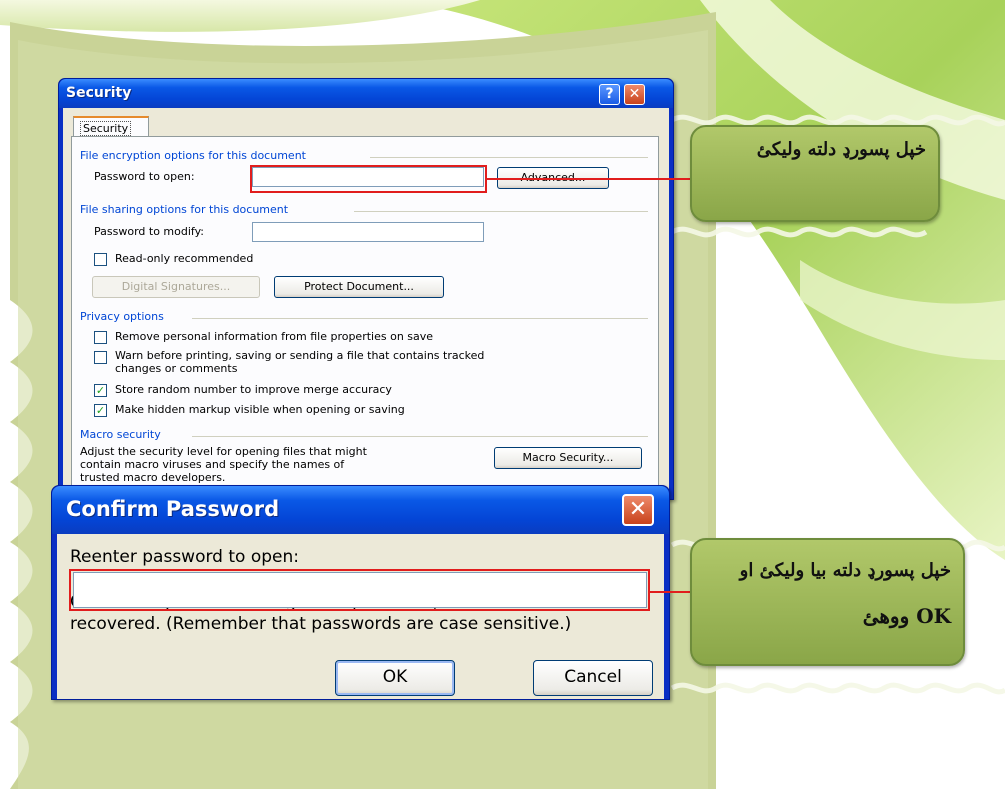  Describe the element at coordinates (609, 94) in the screenshot. I see `help-icon: ?` at that location.